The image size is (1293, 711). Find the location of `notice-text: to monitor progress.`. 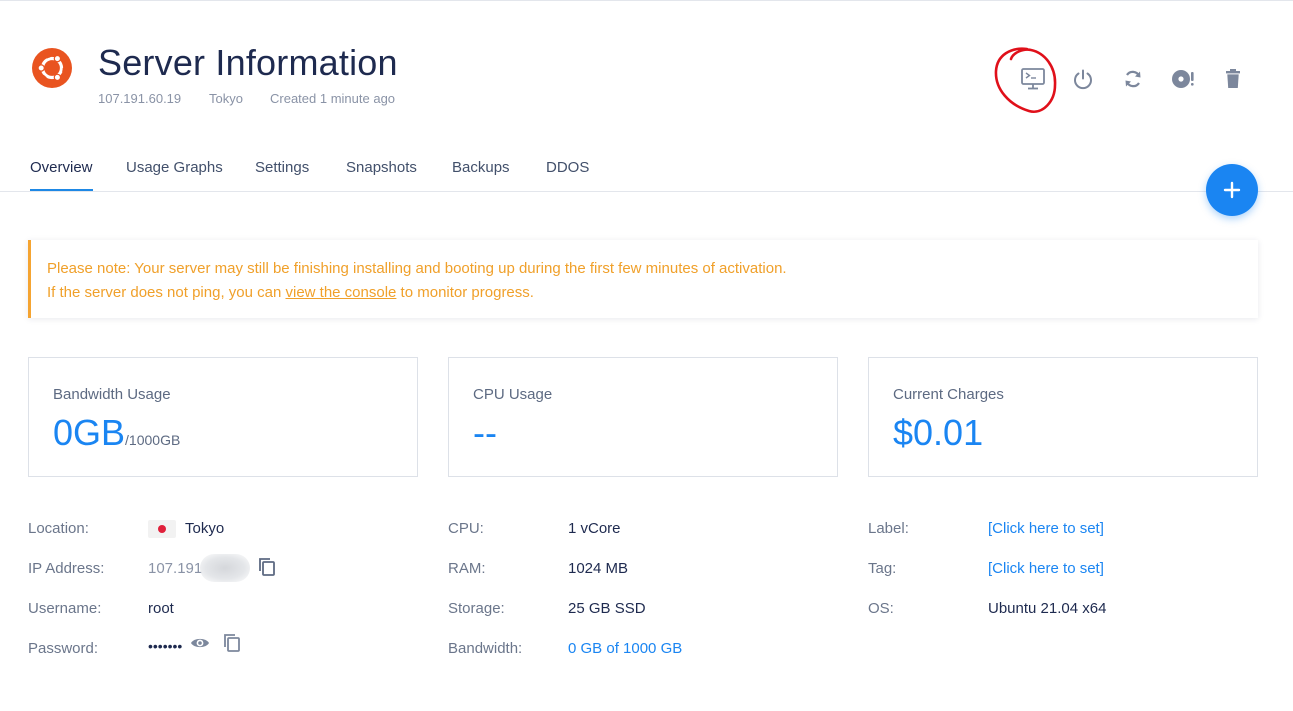

notice-text: to monitor progress. is located at coordinates (465, 292).